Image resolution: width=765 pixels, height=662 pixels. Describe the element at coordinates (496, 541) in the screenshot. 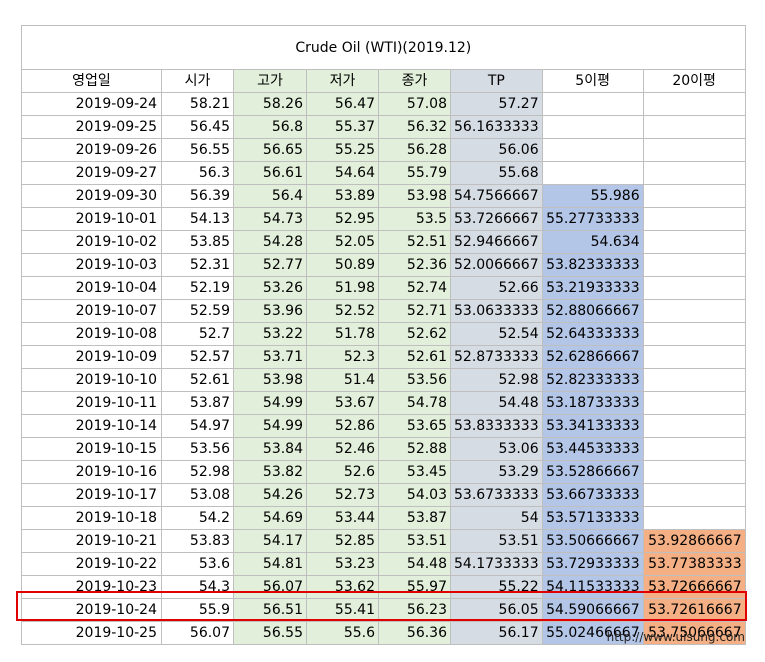

I see `cell-tp: 53.51` at that location.